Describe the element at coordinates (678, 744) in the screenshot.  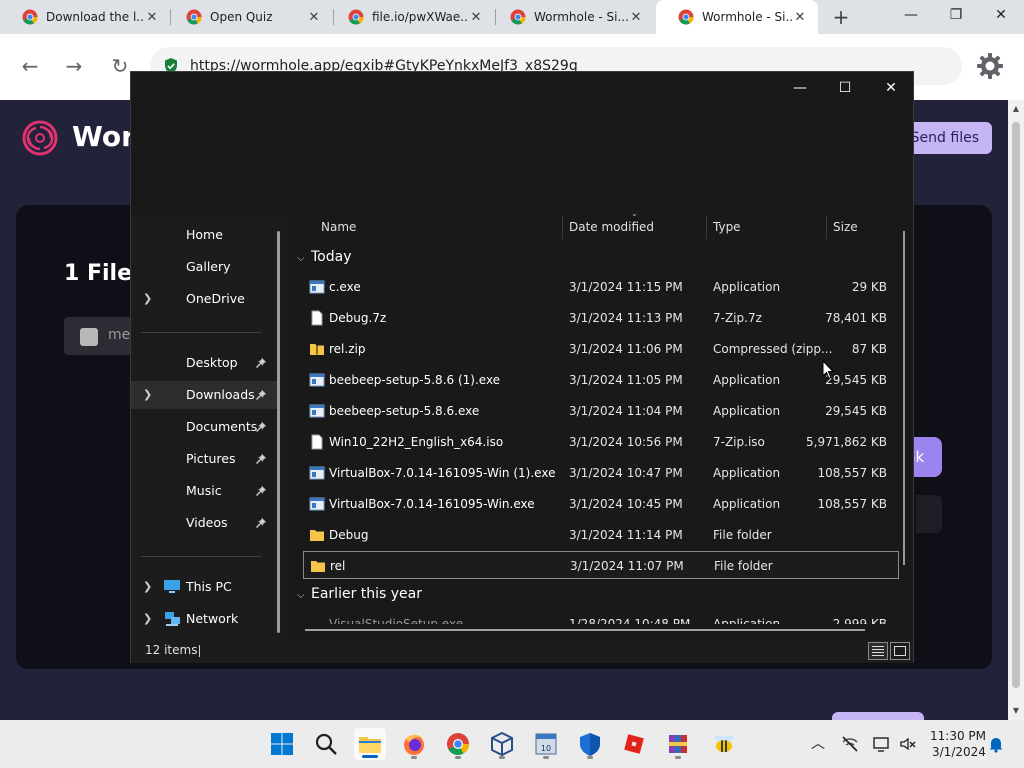
I see `taskbar-winrar` at that location.